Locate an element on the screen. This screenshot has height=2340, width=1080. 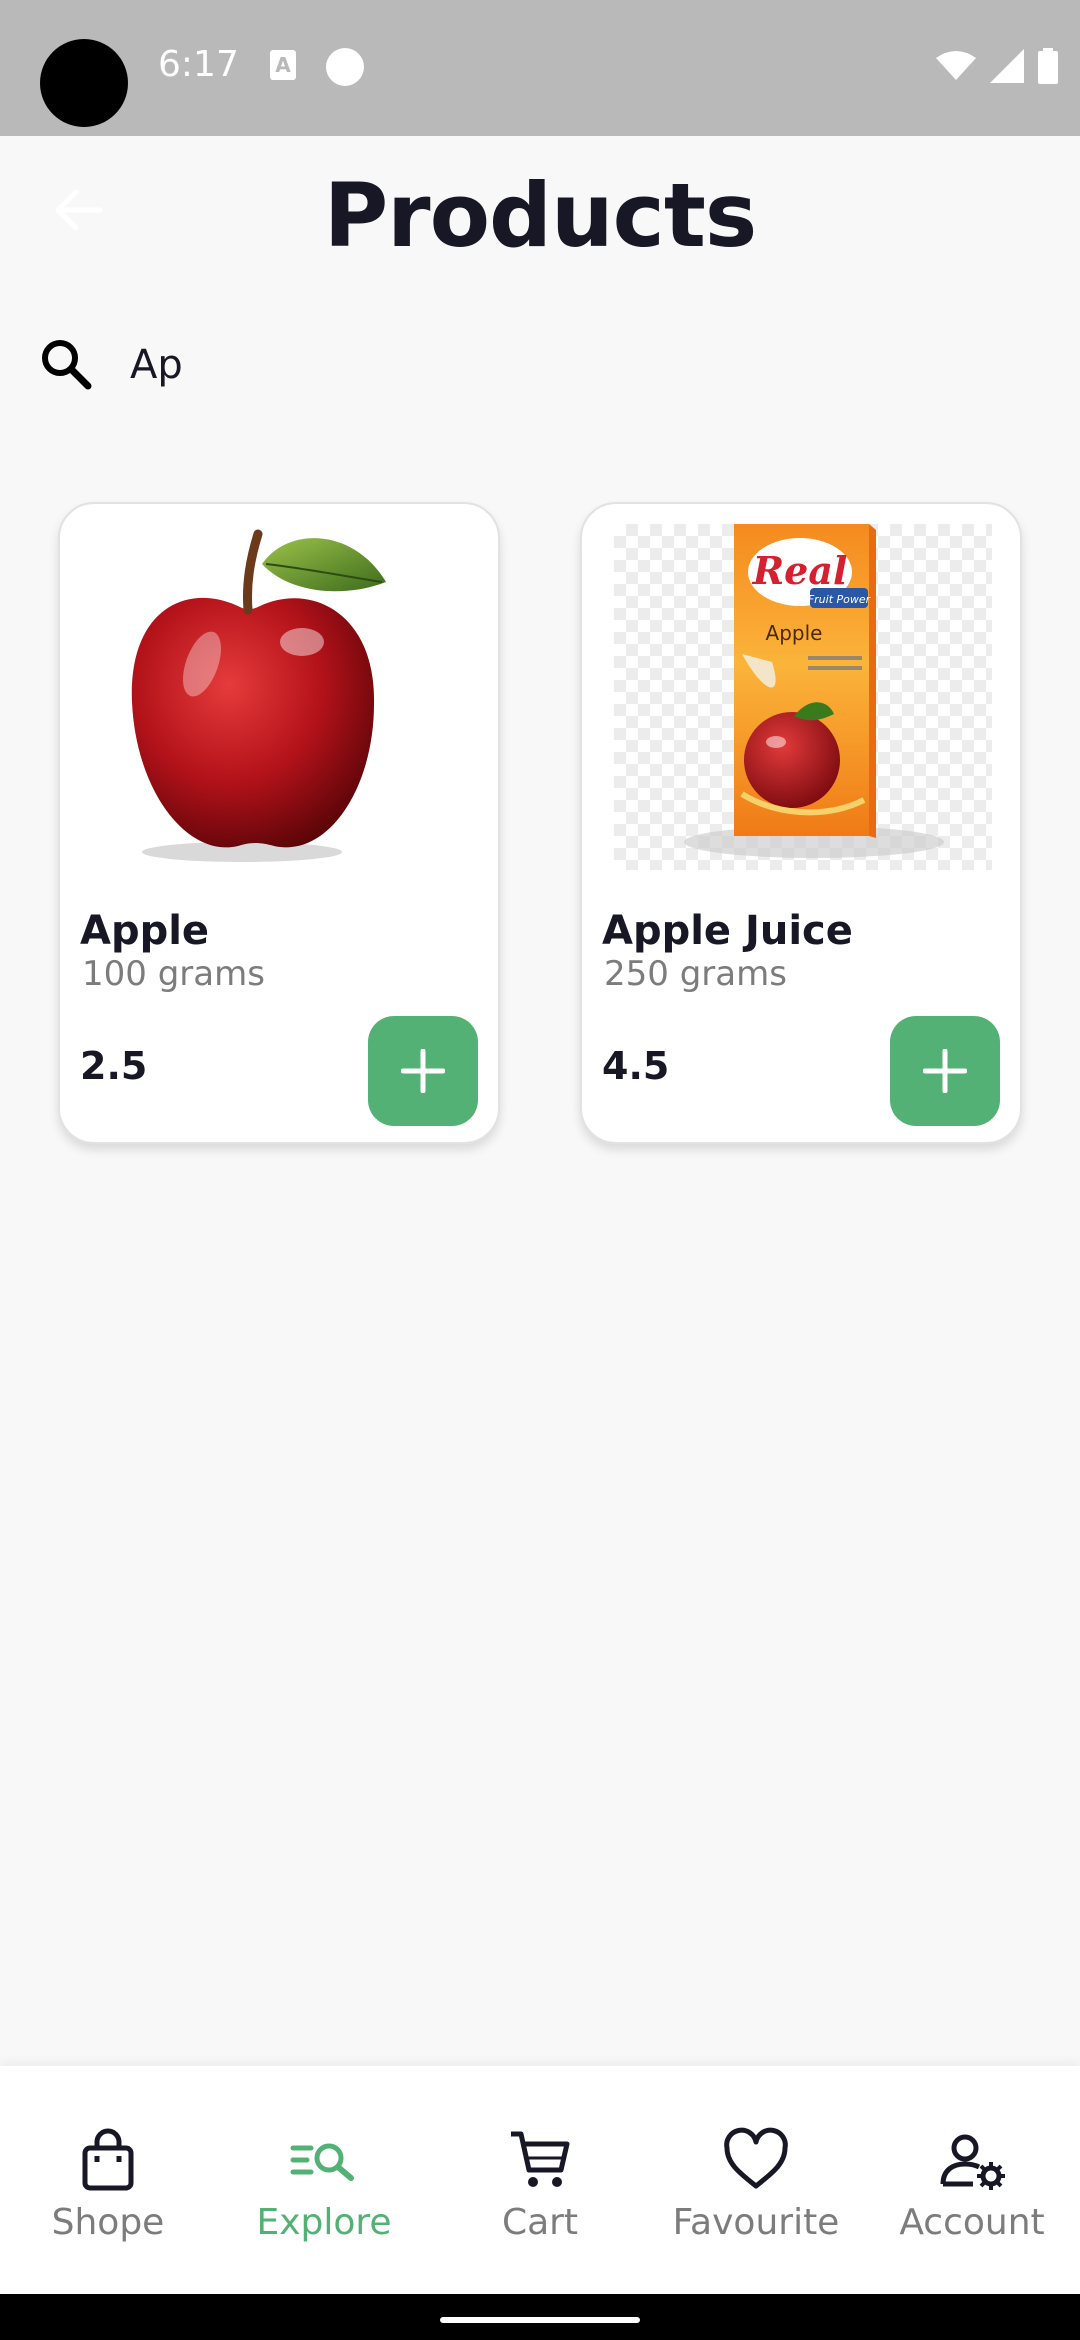
nav-label: Favourite is located at coordinates (756, 2222).